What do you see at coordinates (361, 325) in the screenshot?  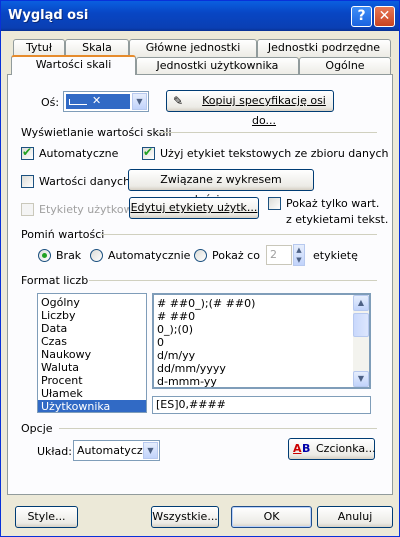 I see `scroll-thumb` at bounding box center [361, 325].